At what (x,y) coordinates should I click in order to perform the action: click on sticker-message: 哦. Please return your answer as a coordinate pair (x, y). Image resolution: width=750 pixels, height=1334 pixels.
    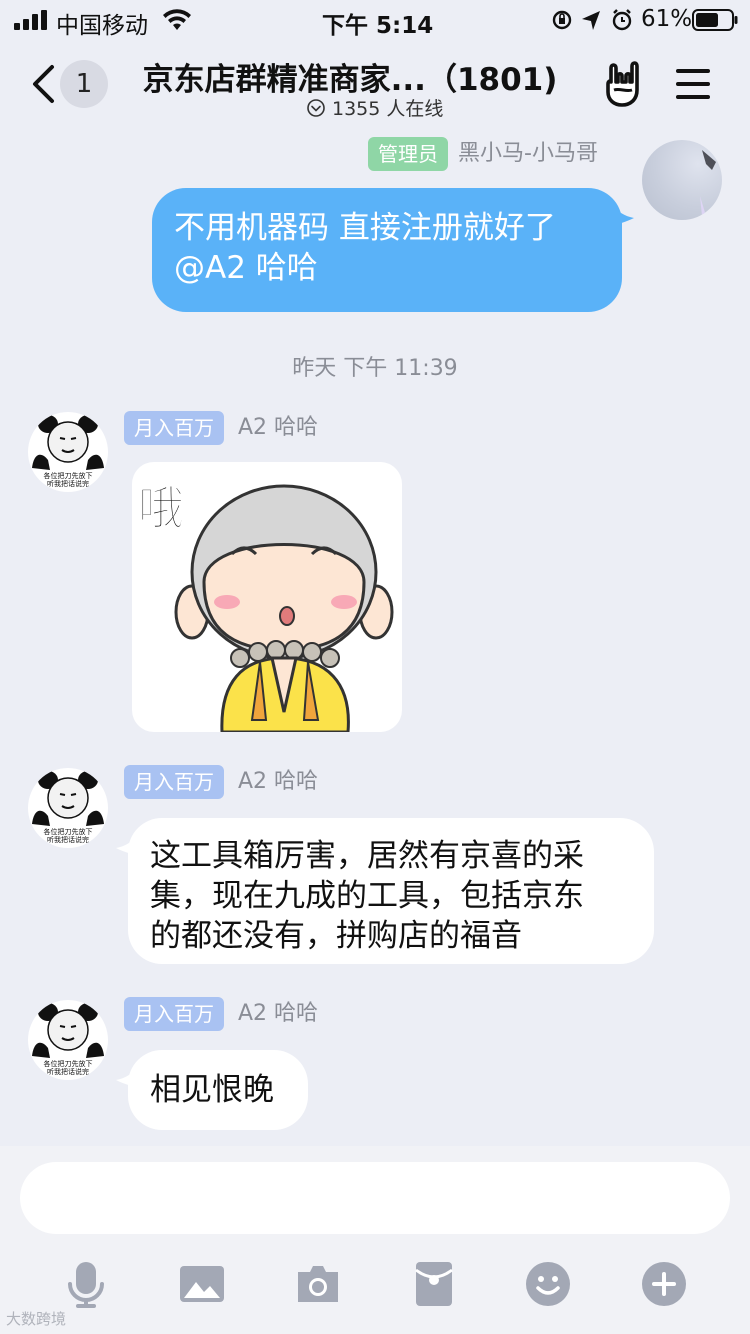
    Looking at the image, I should click on (267, 597).